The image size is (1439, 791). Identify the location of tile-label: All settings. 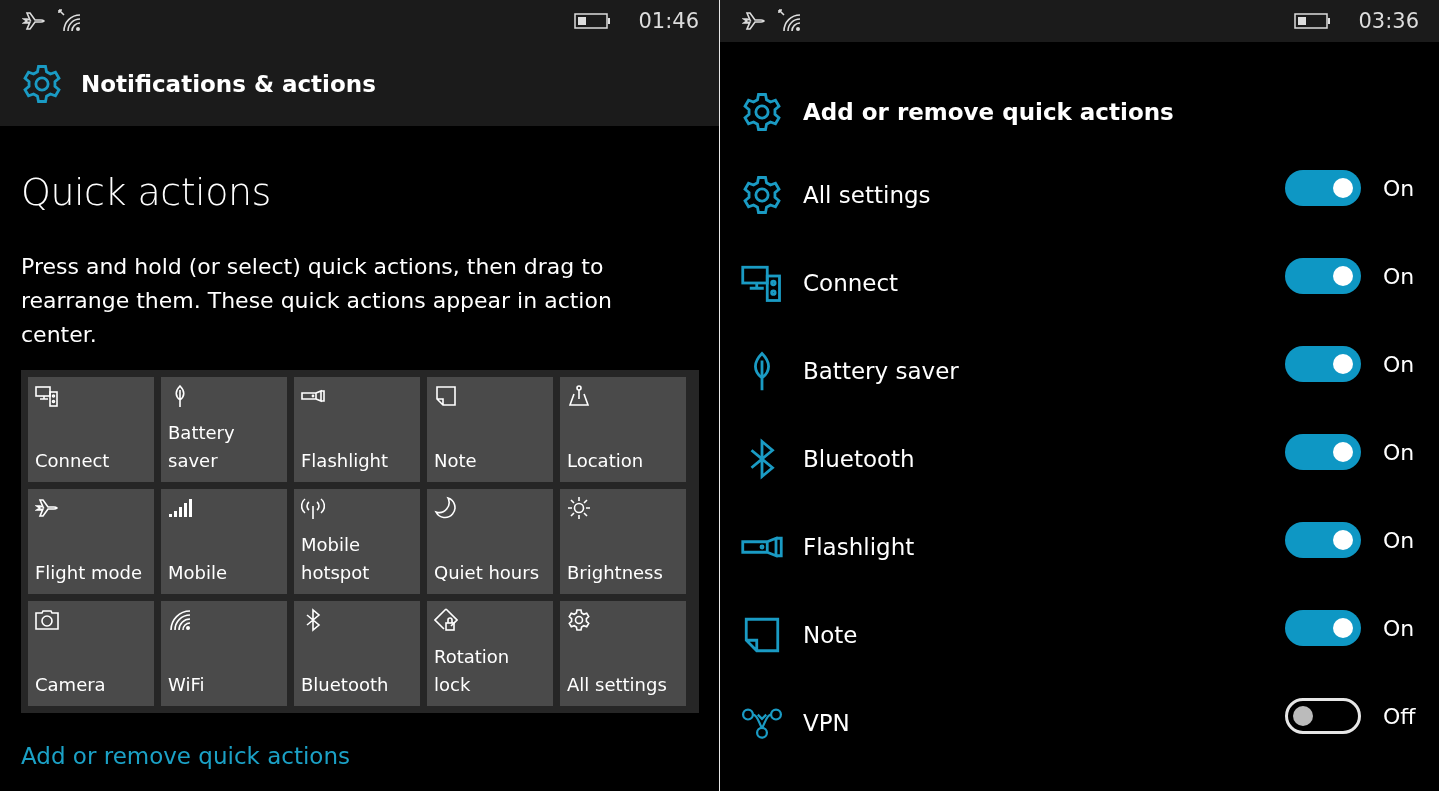
(617, 685).